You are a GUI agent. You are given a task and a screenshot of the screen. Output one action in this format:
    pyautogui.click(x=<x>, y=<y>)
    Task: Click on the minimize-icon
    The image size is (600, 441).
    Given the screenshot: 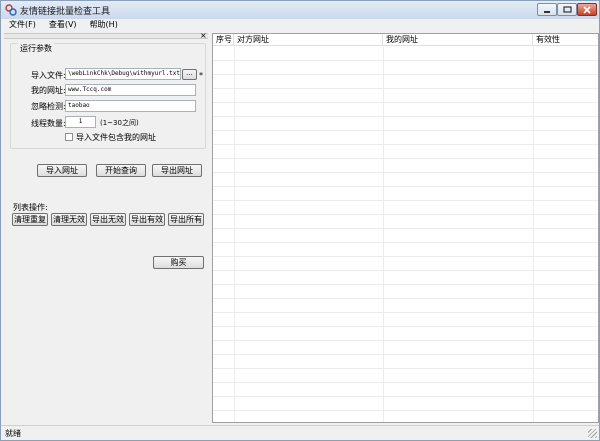 What is the action you would take?
    pyautogui.click(x=547, y=11)
    